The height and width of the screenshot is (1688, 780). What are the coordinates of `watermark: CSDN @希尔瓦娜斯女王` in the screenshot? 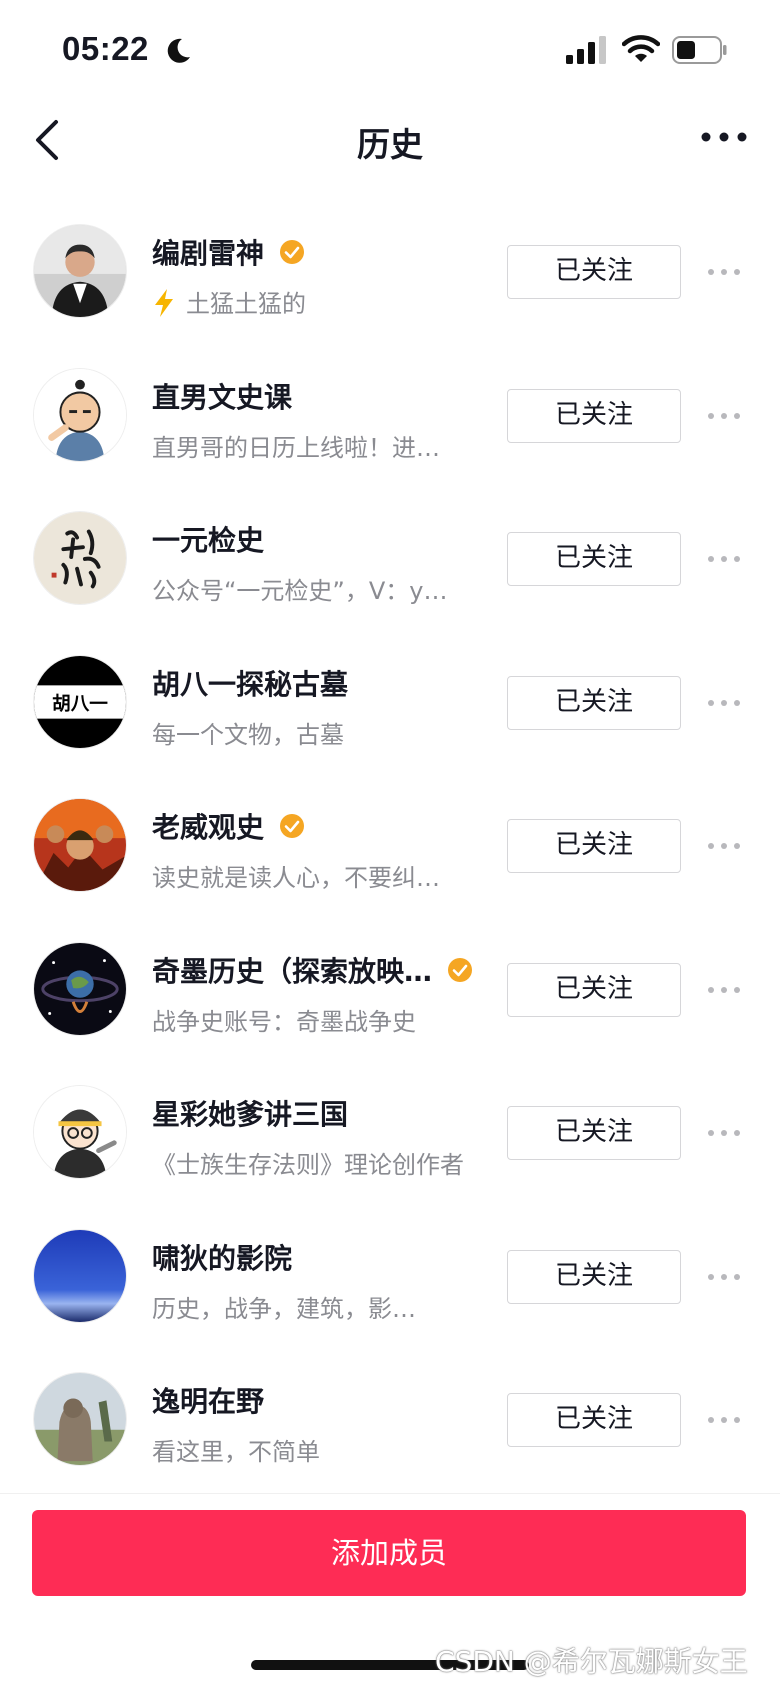 It's located at (591, 1661).